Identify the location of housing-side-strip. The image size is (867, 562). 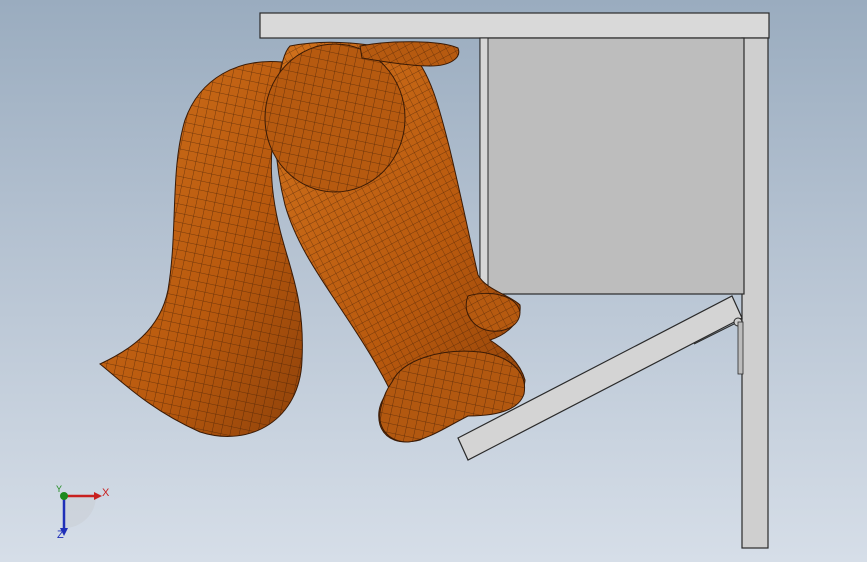
(484, 166).